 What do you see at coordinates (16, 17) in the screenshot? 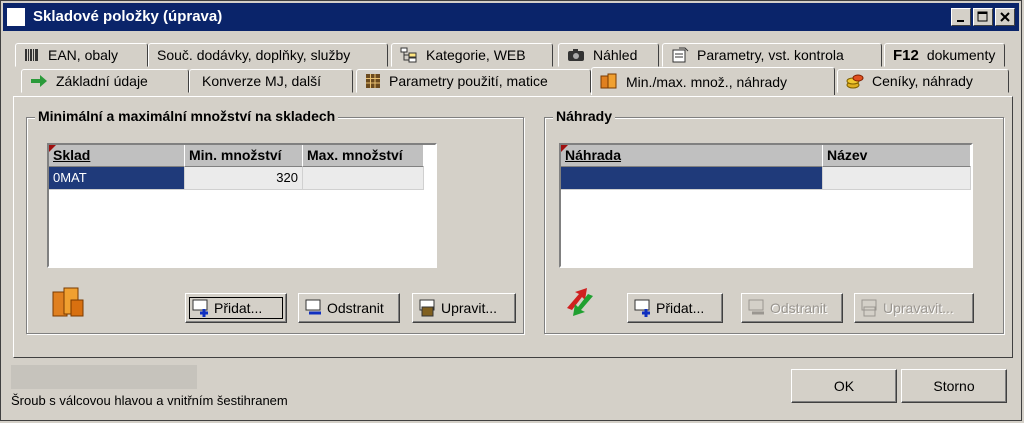
I see `app-icon` at bounding box center [16, 17].